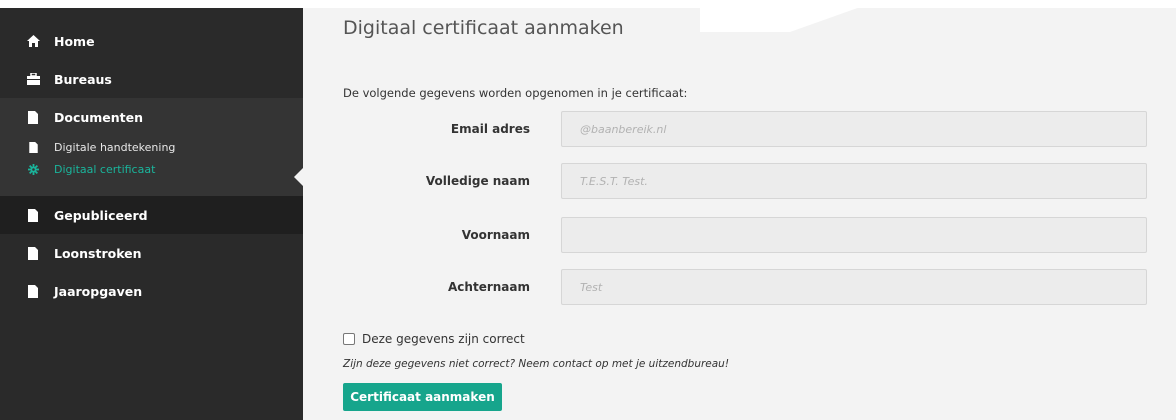  What do you see at coordinates (443, 339) in the screenshot?
I see `confirm-label: Deze gegevens zijn correct` at bounding box center [443, 339].